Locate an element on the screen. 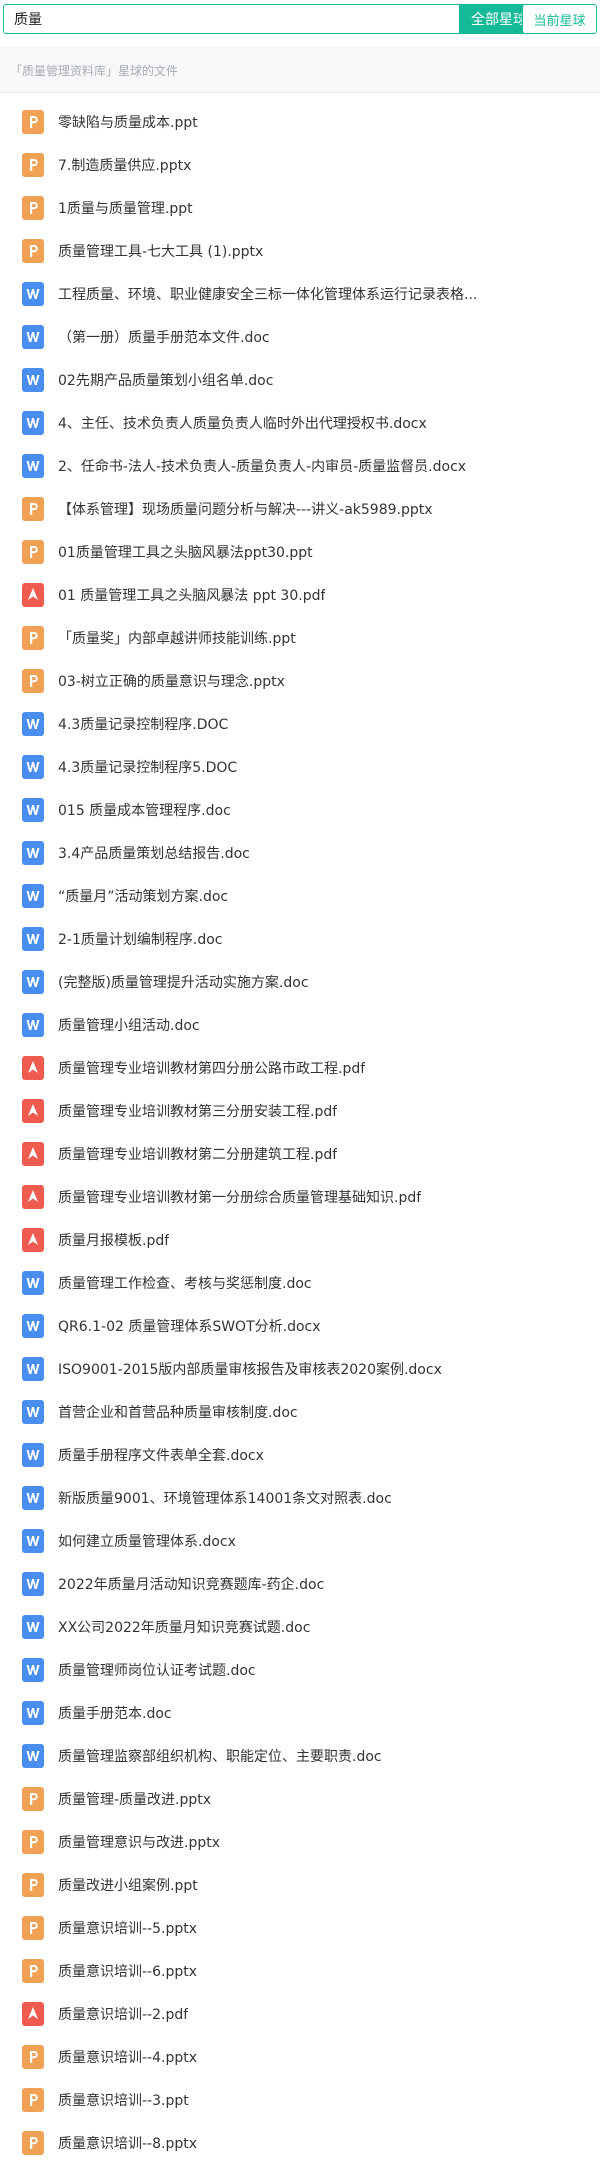  file-row: 2、任命书-法人-技术负责人-质量负责人-内审员-质量监督员.docx is located at coordinates (300, 465).